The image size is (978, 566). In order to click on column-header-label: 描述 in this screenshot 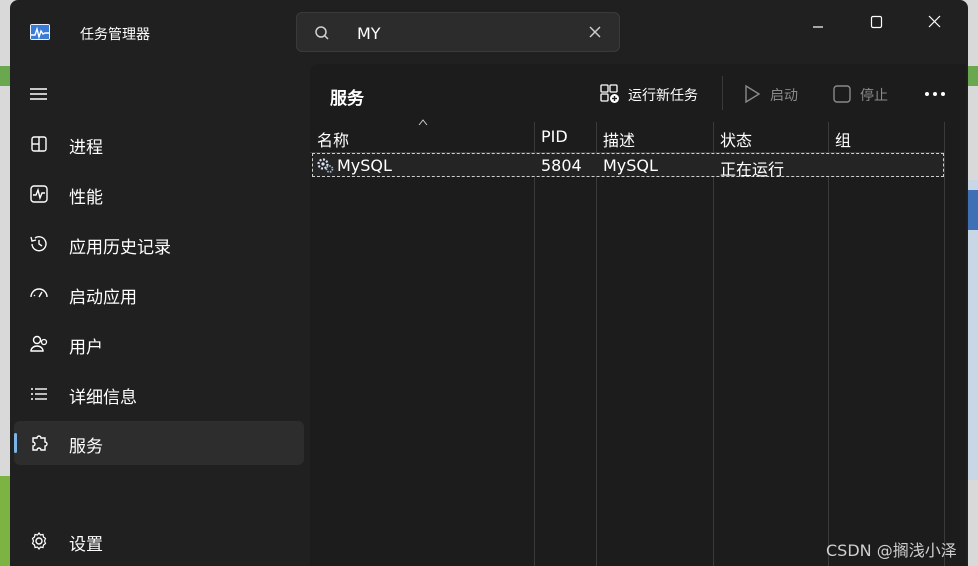, I will do `click(619, 140)`.